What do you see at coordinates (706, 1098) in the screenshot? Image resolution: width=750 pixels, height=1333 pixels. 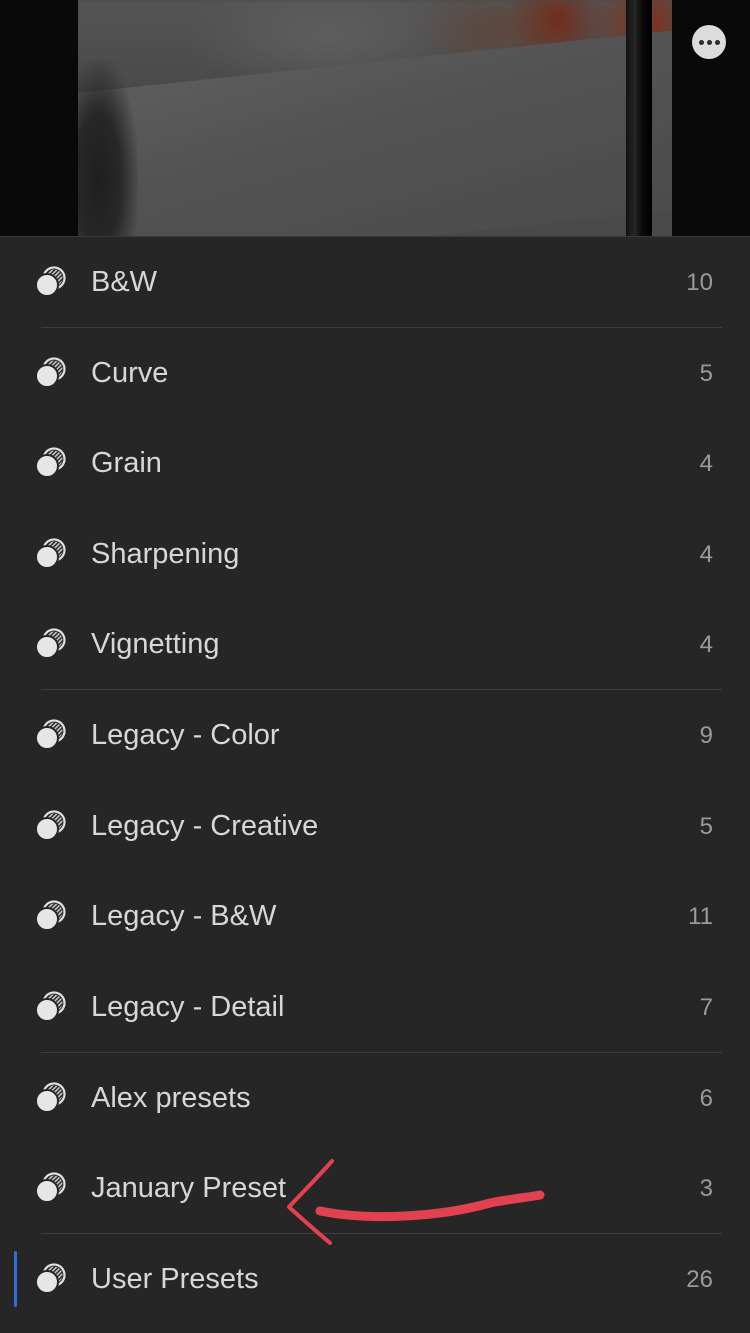 I see `preset-count: 6` at bounding box center [706, 1098].